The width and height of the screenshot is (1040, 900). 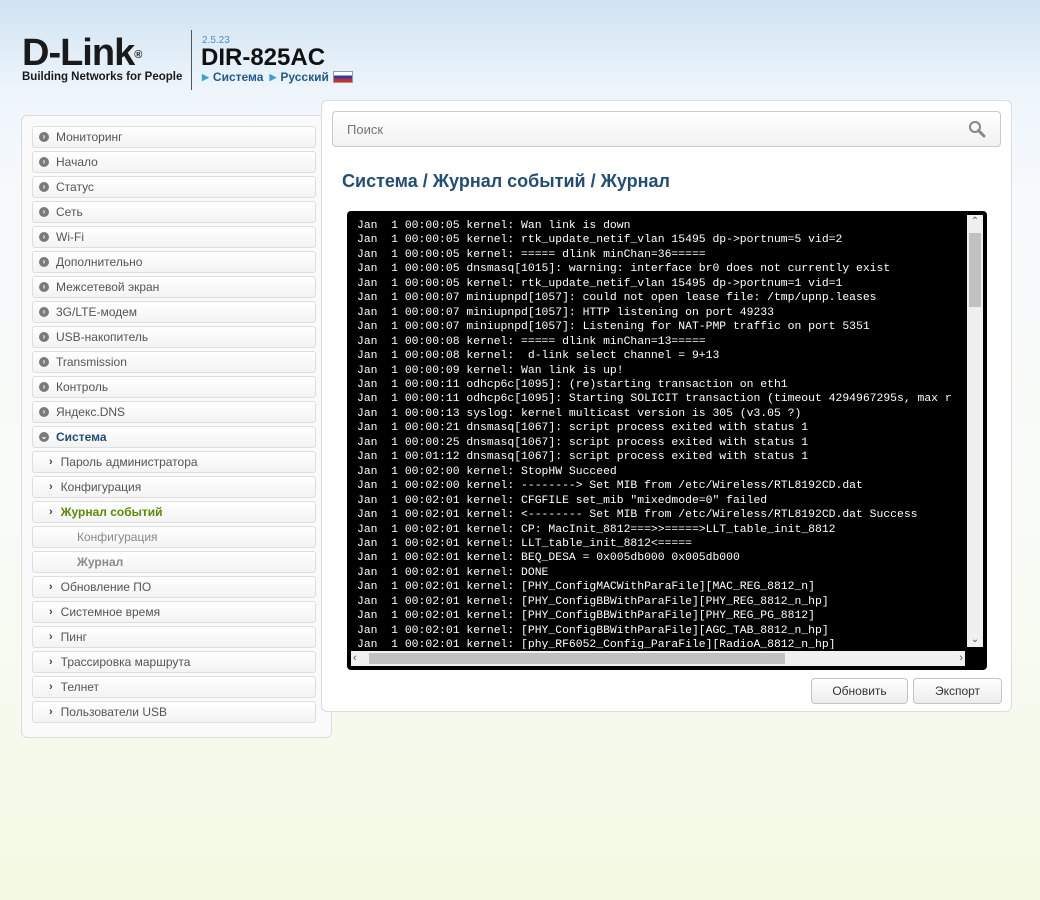 I want to click on sidebar-subitem-firmware-update: › Обновление ПО, so click(x=174, y=587).